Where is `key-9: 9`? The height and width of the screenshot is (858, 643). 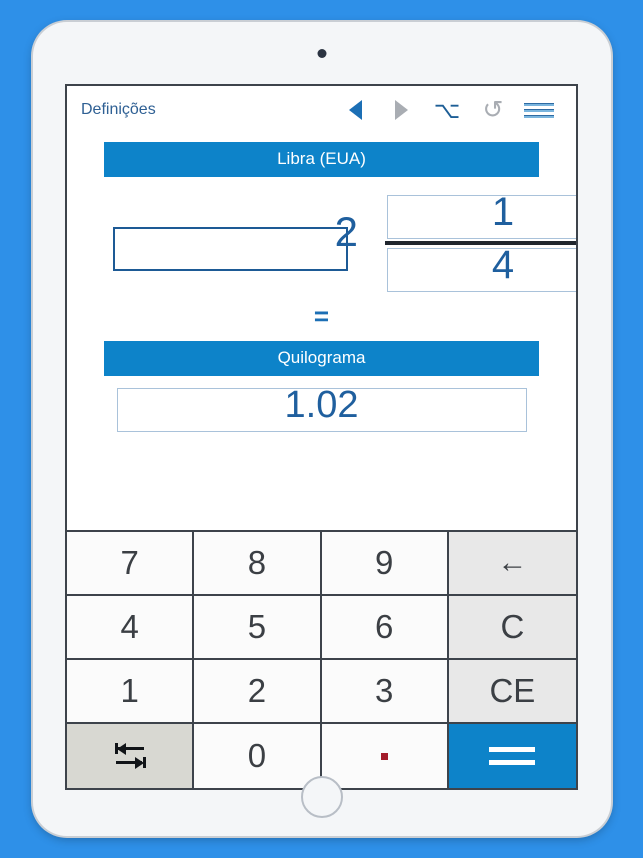
key-9: 9 is located at coordinates (385, 564).